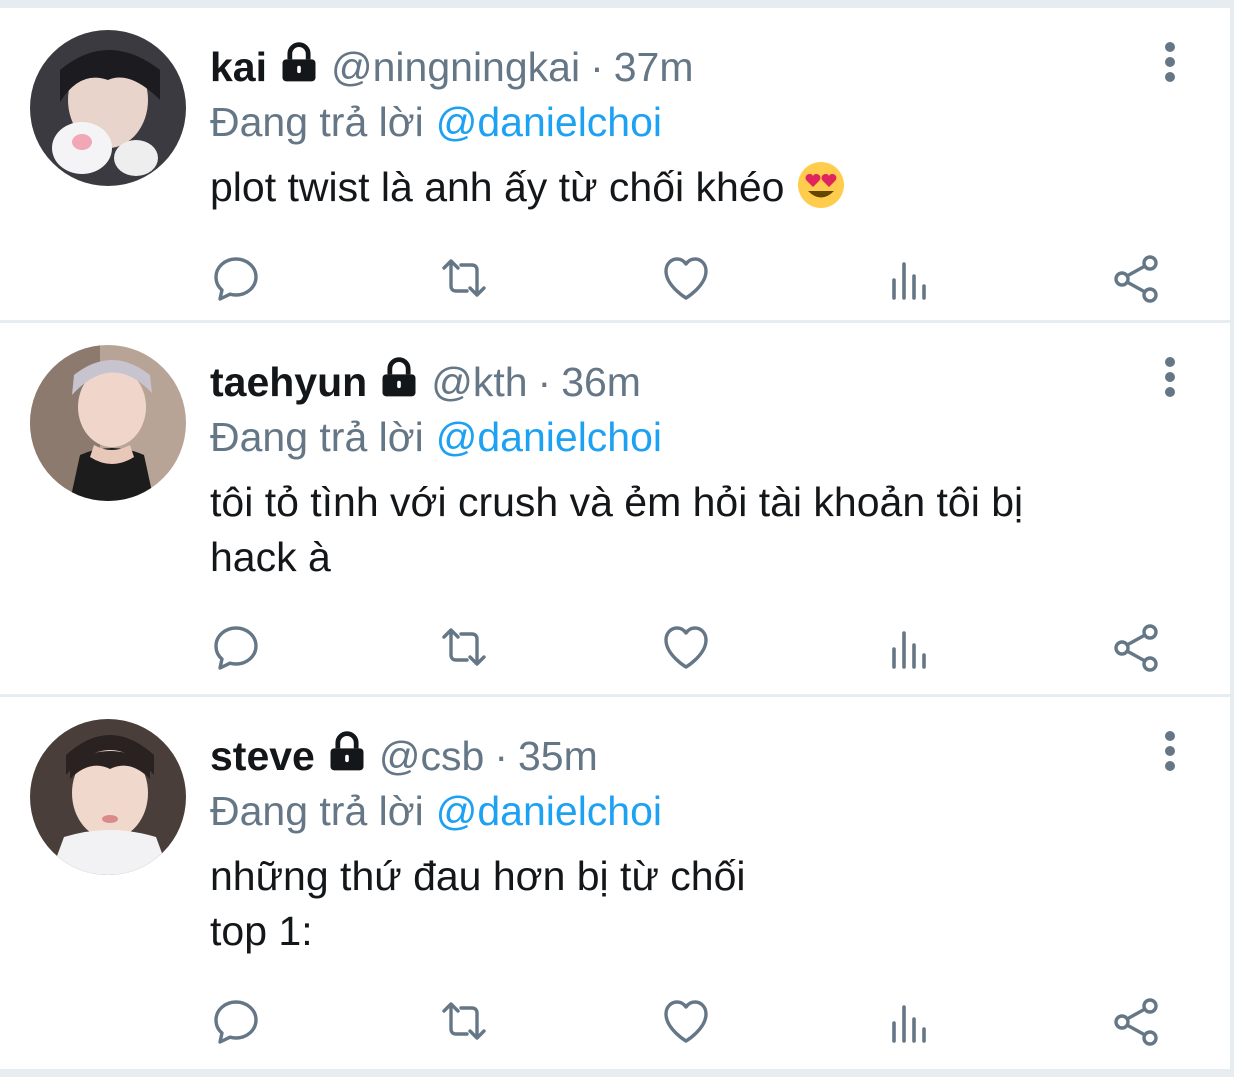  What do you see at coordinates (601, 382) in the screenshot?
I see `timestamp: 36m` at bounding box center [601, 382].